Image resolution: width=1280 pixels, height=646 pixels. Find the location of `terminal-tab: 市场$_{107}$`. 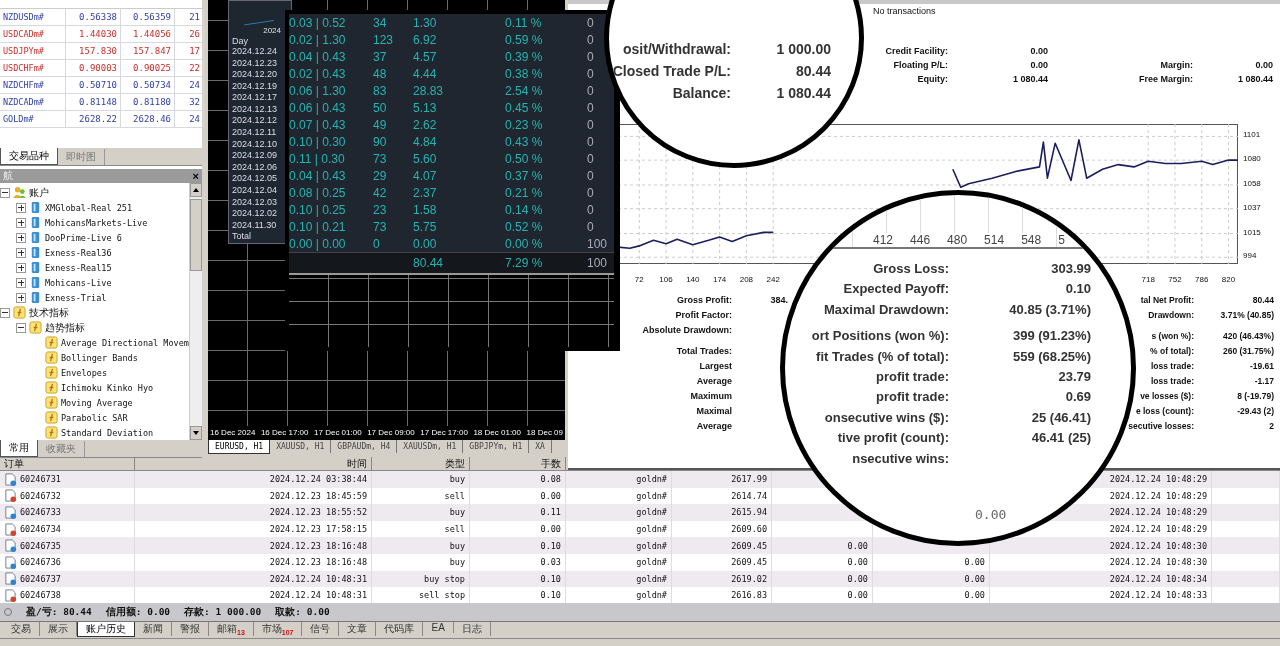

terminal-tab: 市场$_{107}$ is located at coordinates (278, 629).